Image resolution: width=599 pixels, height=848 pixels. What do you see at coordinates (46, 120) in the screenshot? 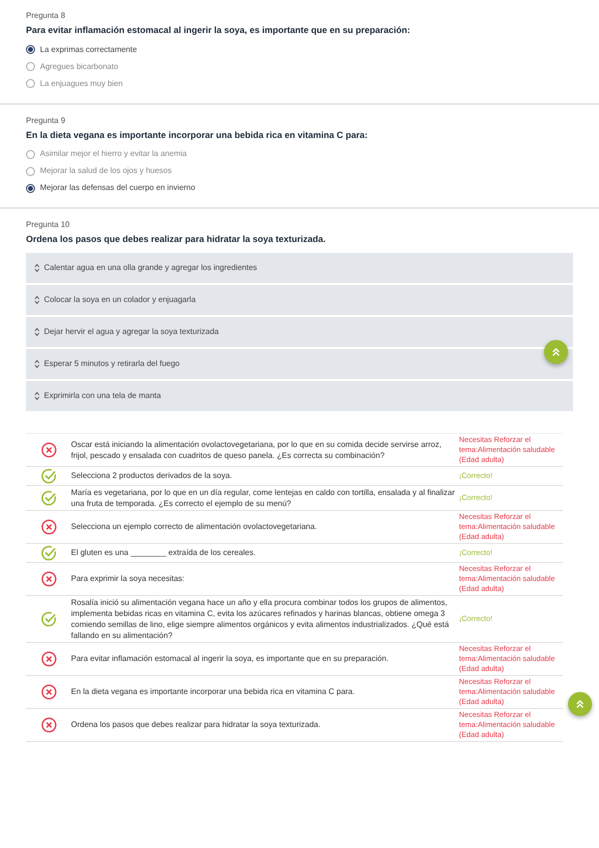
I see `question-number: Pregunta 9` at bounding box center [46, 120].